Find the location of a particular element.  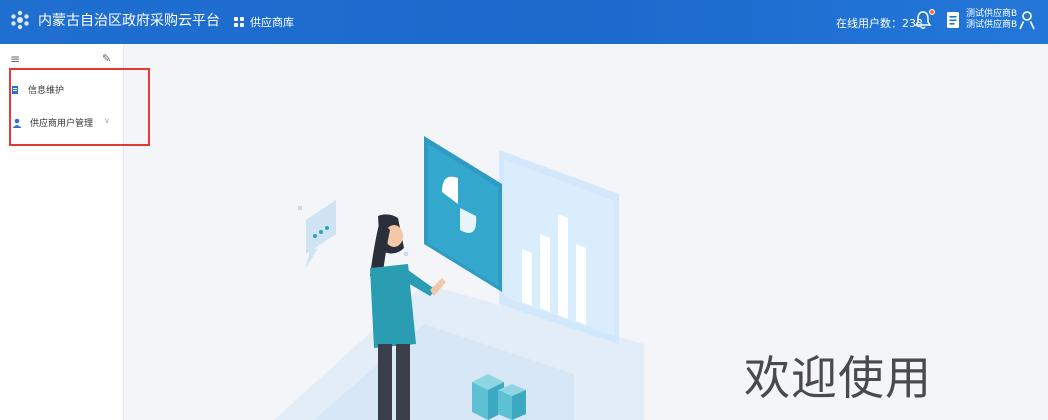

notification-badge is located at coordinates (932, 12).